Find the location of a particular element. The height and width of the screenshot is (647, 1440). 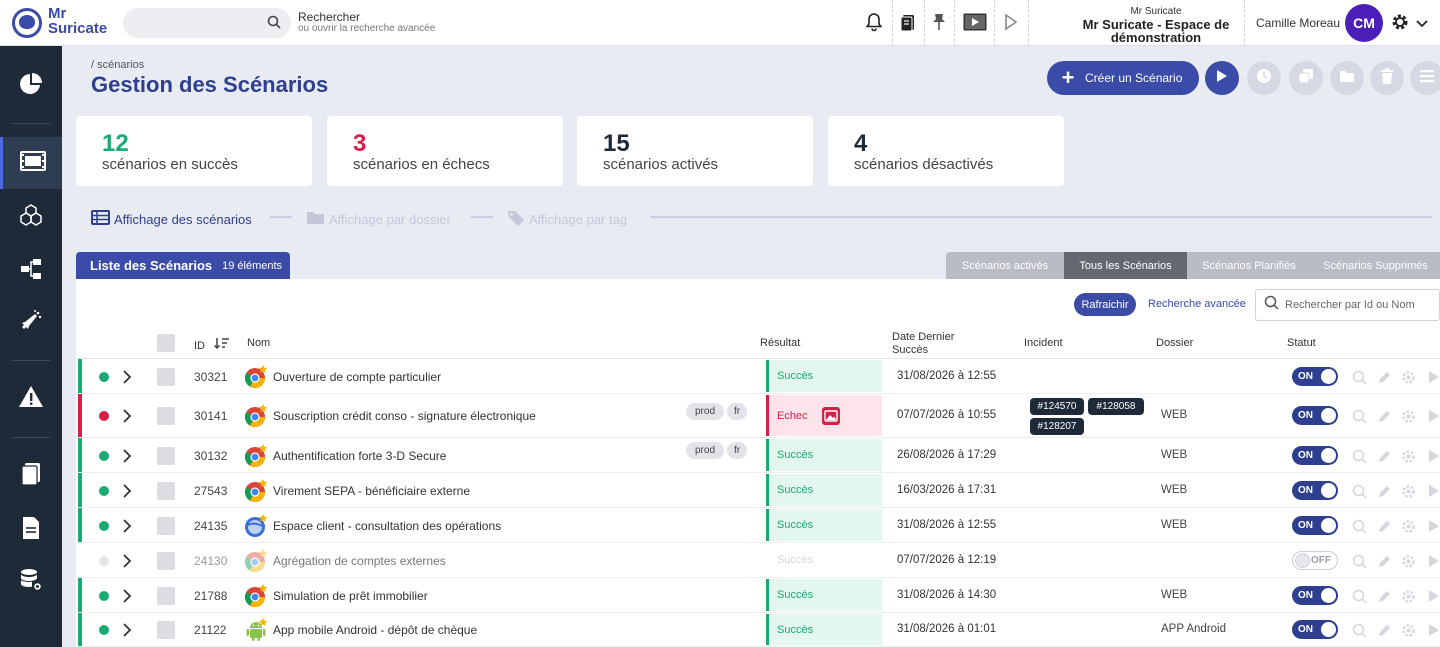

sidebar-item-modules is located at coordinates (31, 217).